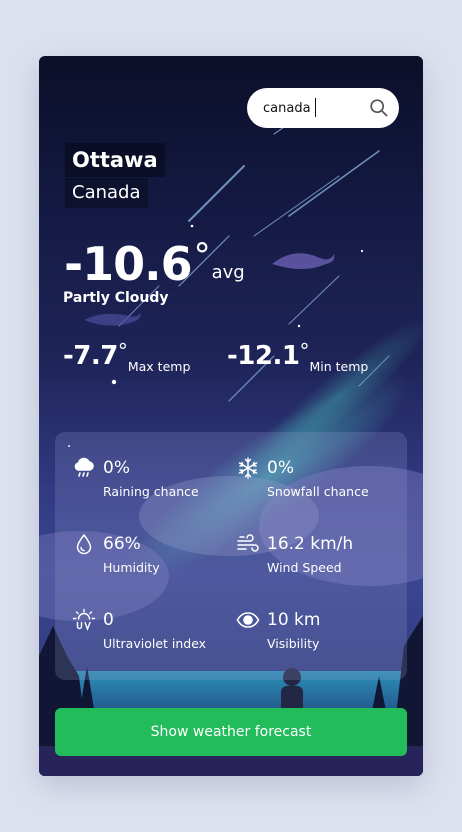 The image size is (462, 832). What do you see at coordinates (311, 108) in the screenshot?
I see `search-input` at bounding box center [311, 108].